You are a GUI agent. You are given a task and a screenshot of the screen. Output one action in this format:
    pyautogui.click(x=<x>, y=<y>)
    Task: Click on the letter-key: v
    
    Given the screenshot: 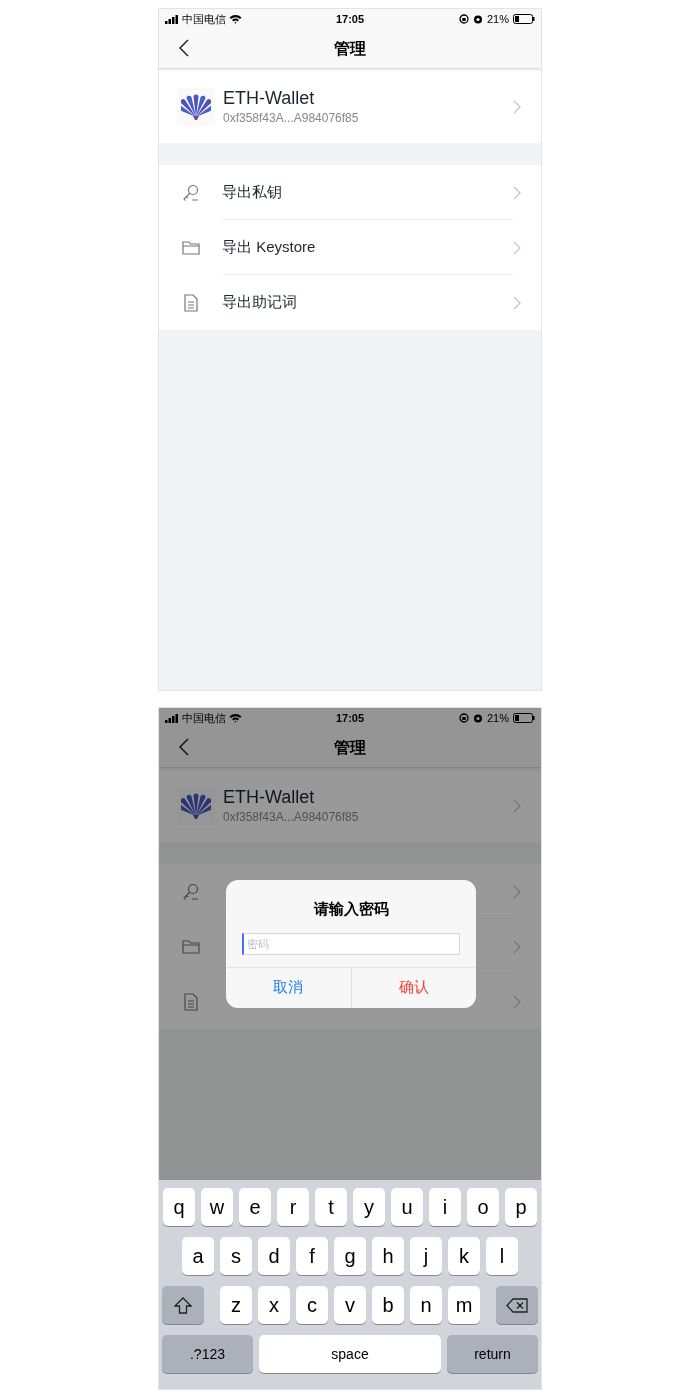 What is the action you would take?
    pyautogui.click(x=350, y=1305)
    